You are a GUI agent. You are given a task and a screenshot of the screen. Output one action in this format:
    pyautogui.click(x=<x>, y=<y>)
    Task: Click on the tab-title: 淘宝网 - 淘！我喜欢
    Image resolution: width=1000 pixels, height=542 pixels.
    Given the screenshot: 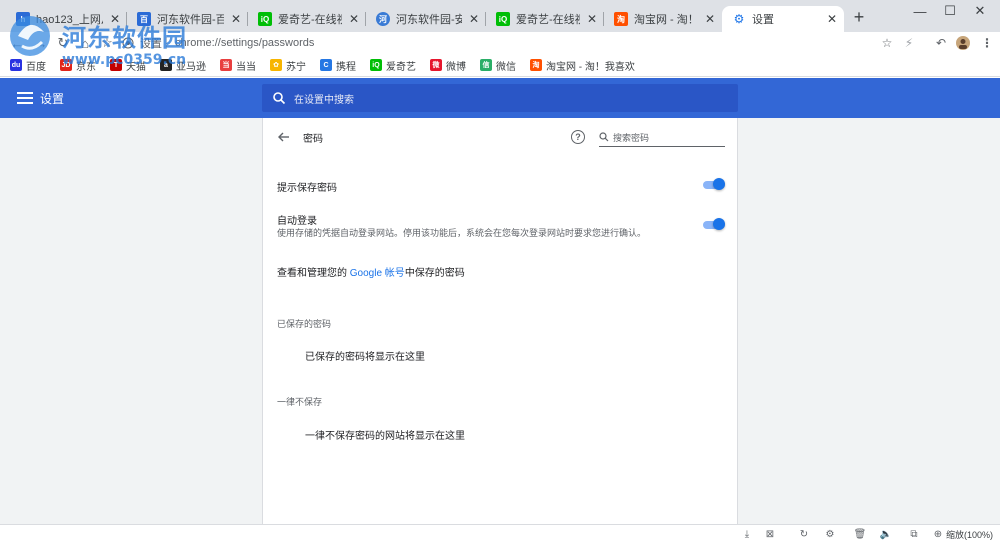 What is the action you would take?
    pyautogui.click(x=666, y=20)
    